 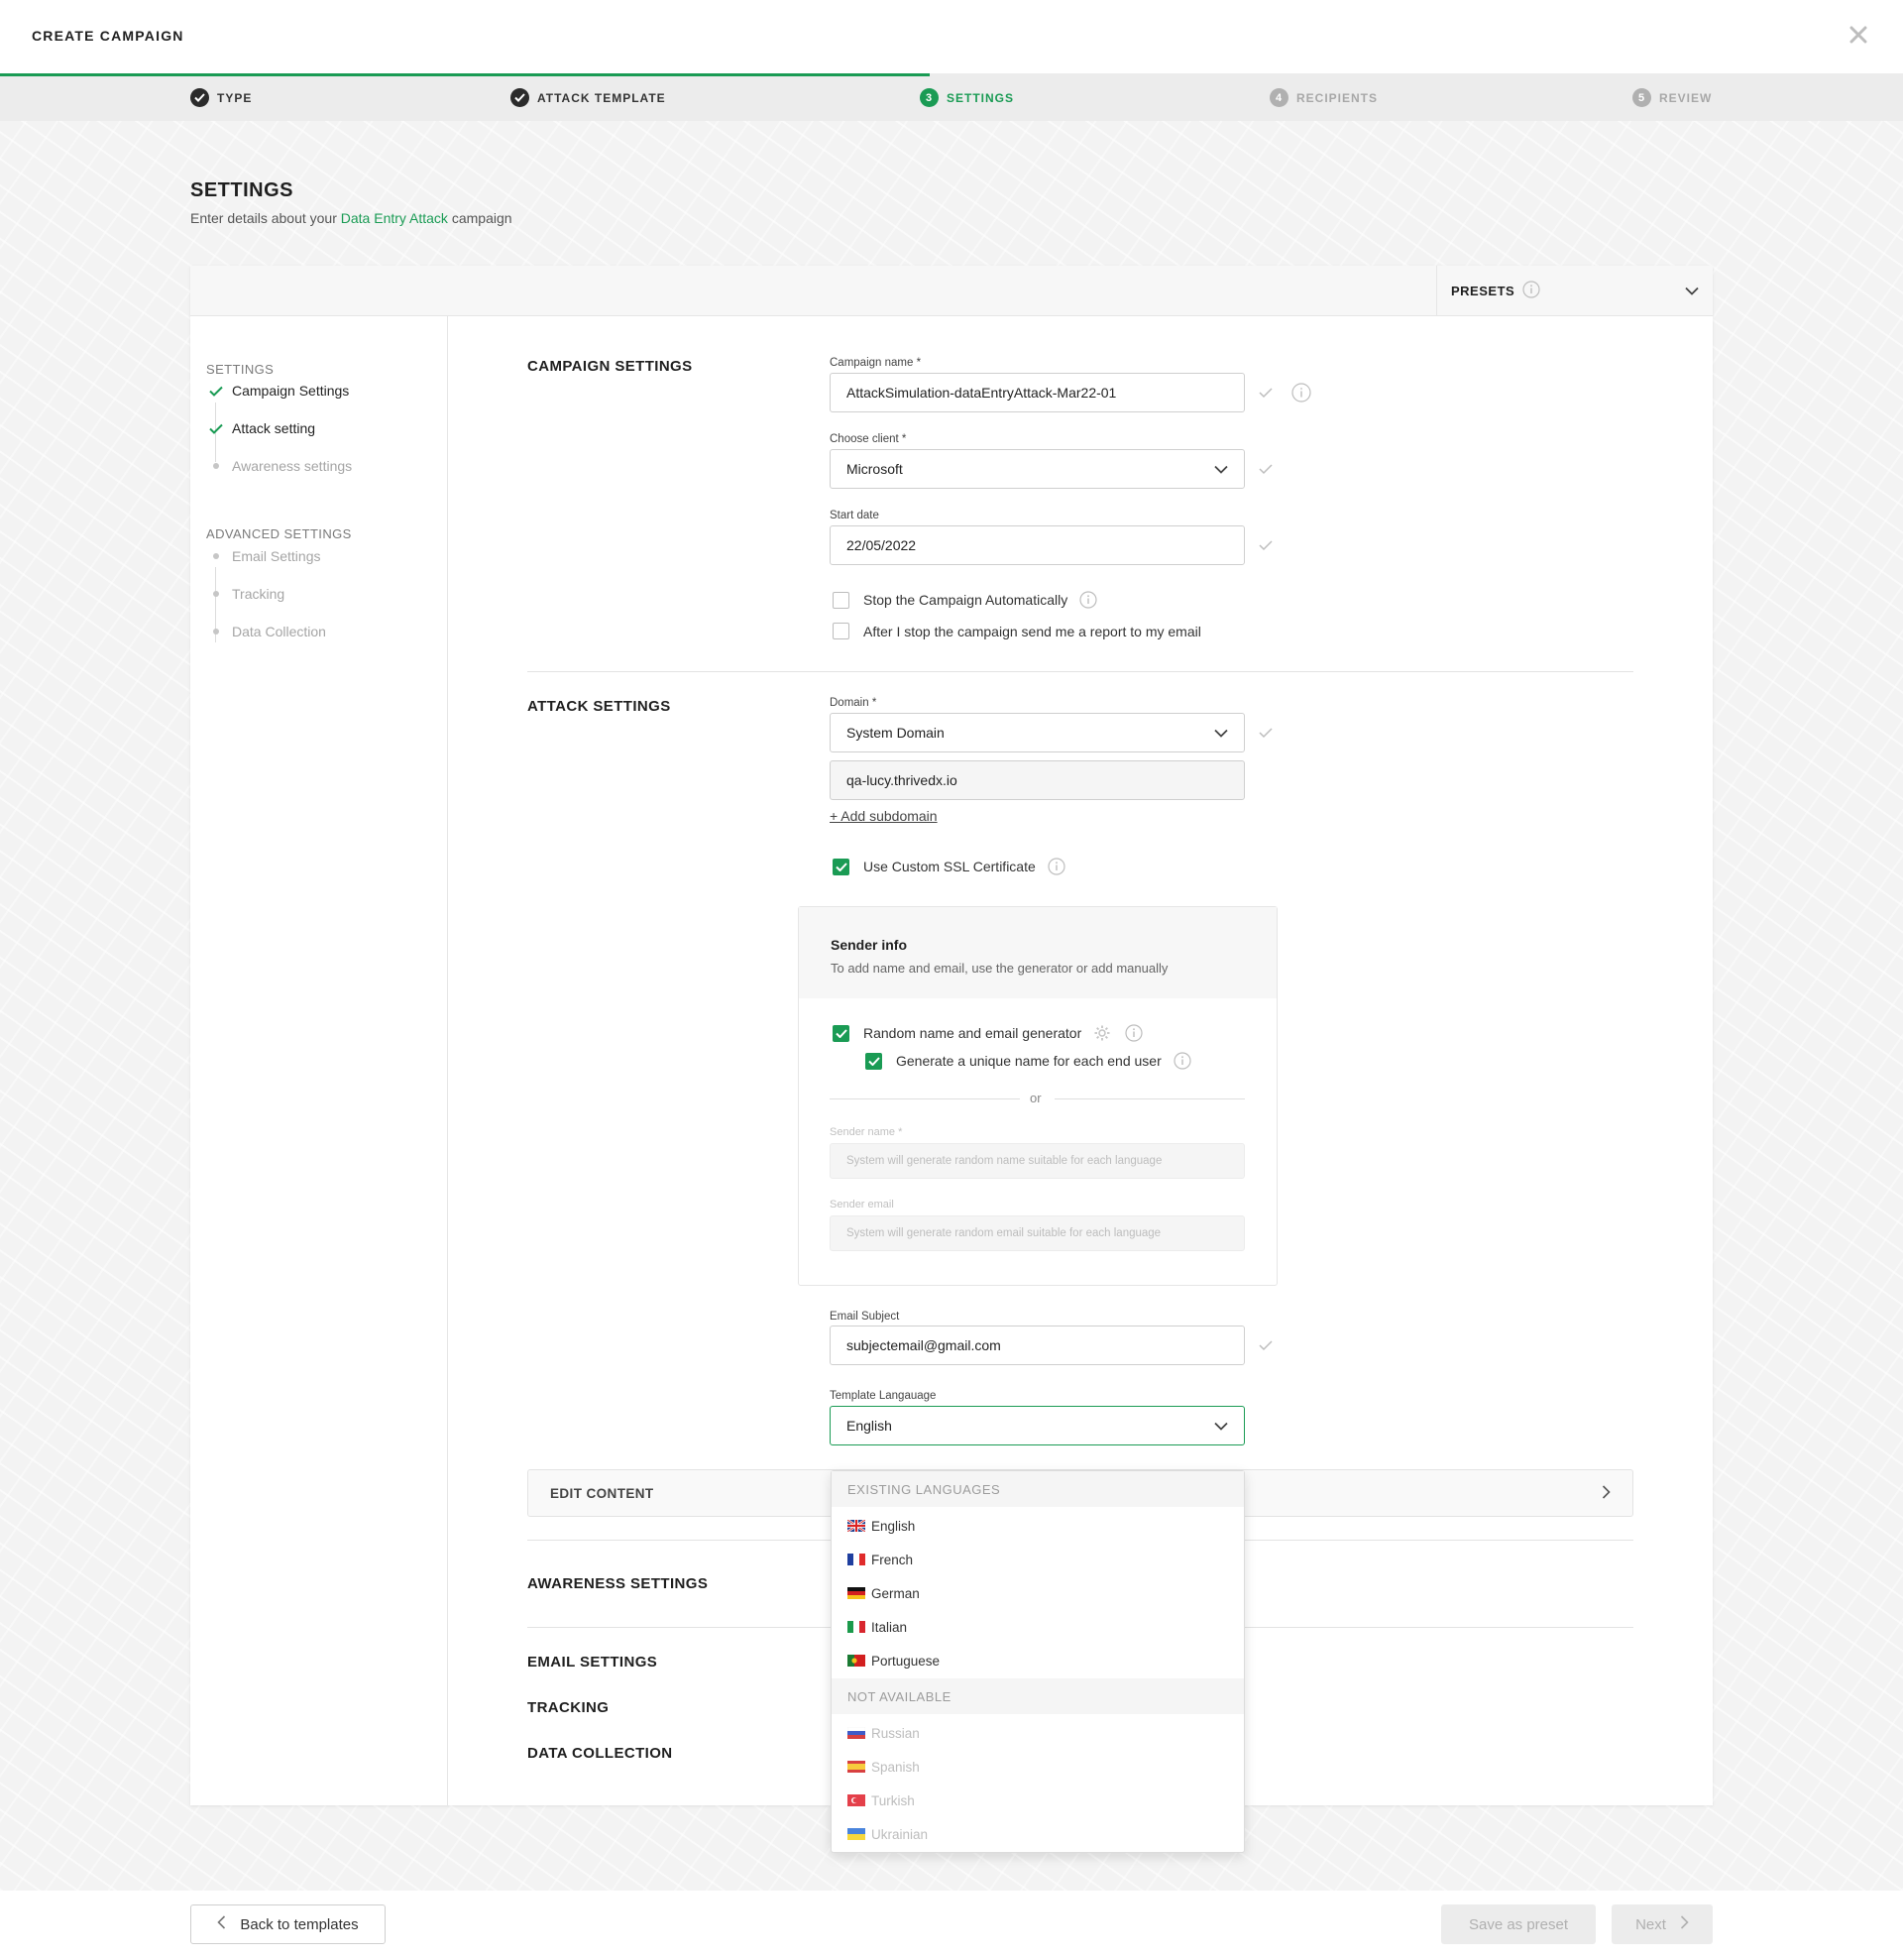 I want to click on language-option-russian: Russian, so click(x=883, y=1733).